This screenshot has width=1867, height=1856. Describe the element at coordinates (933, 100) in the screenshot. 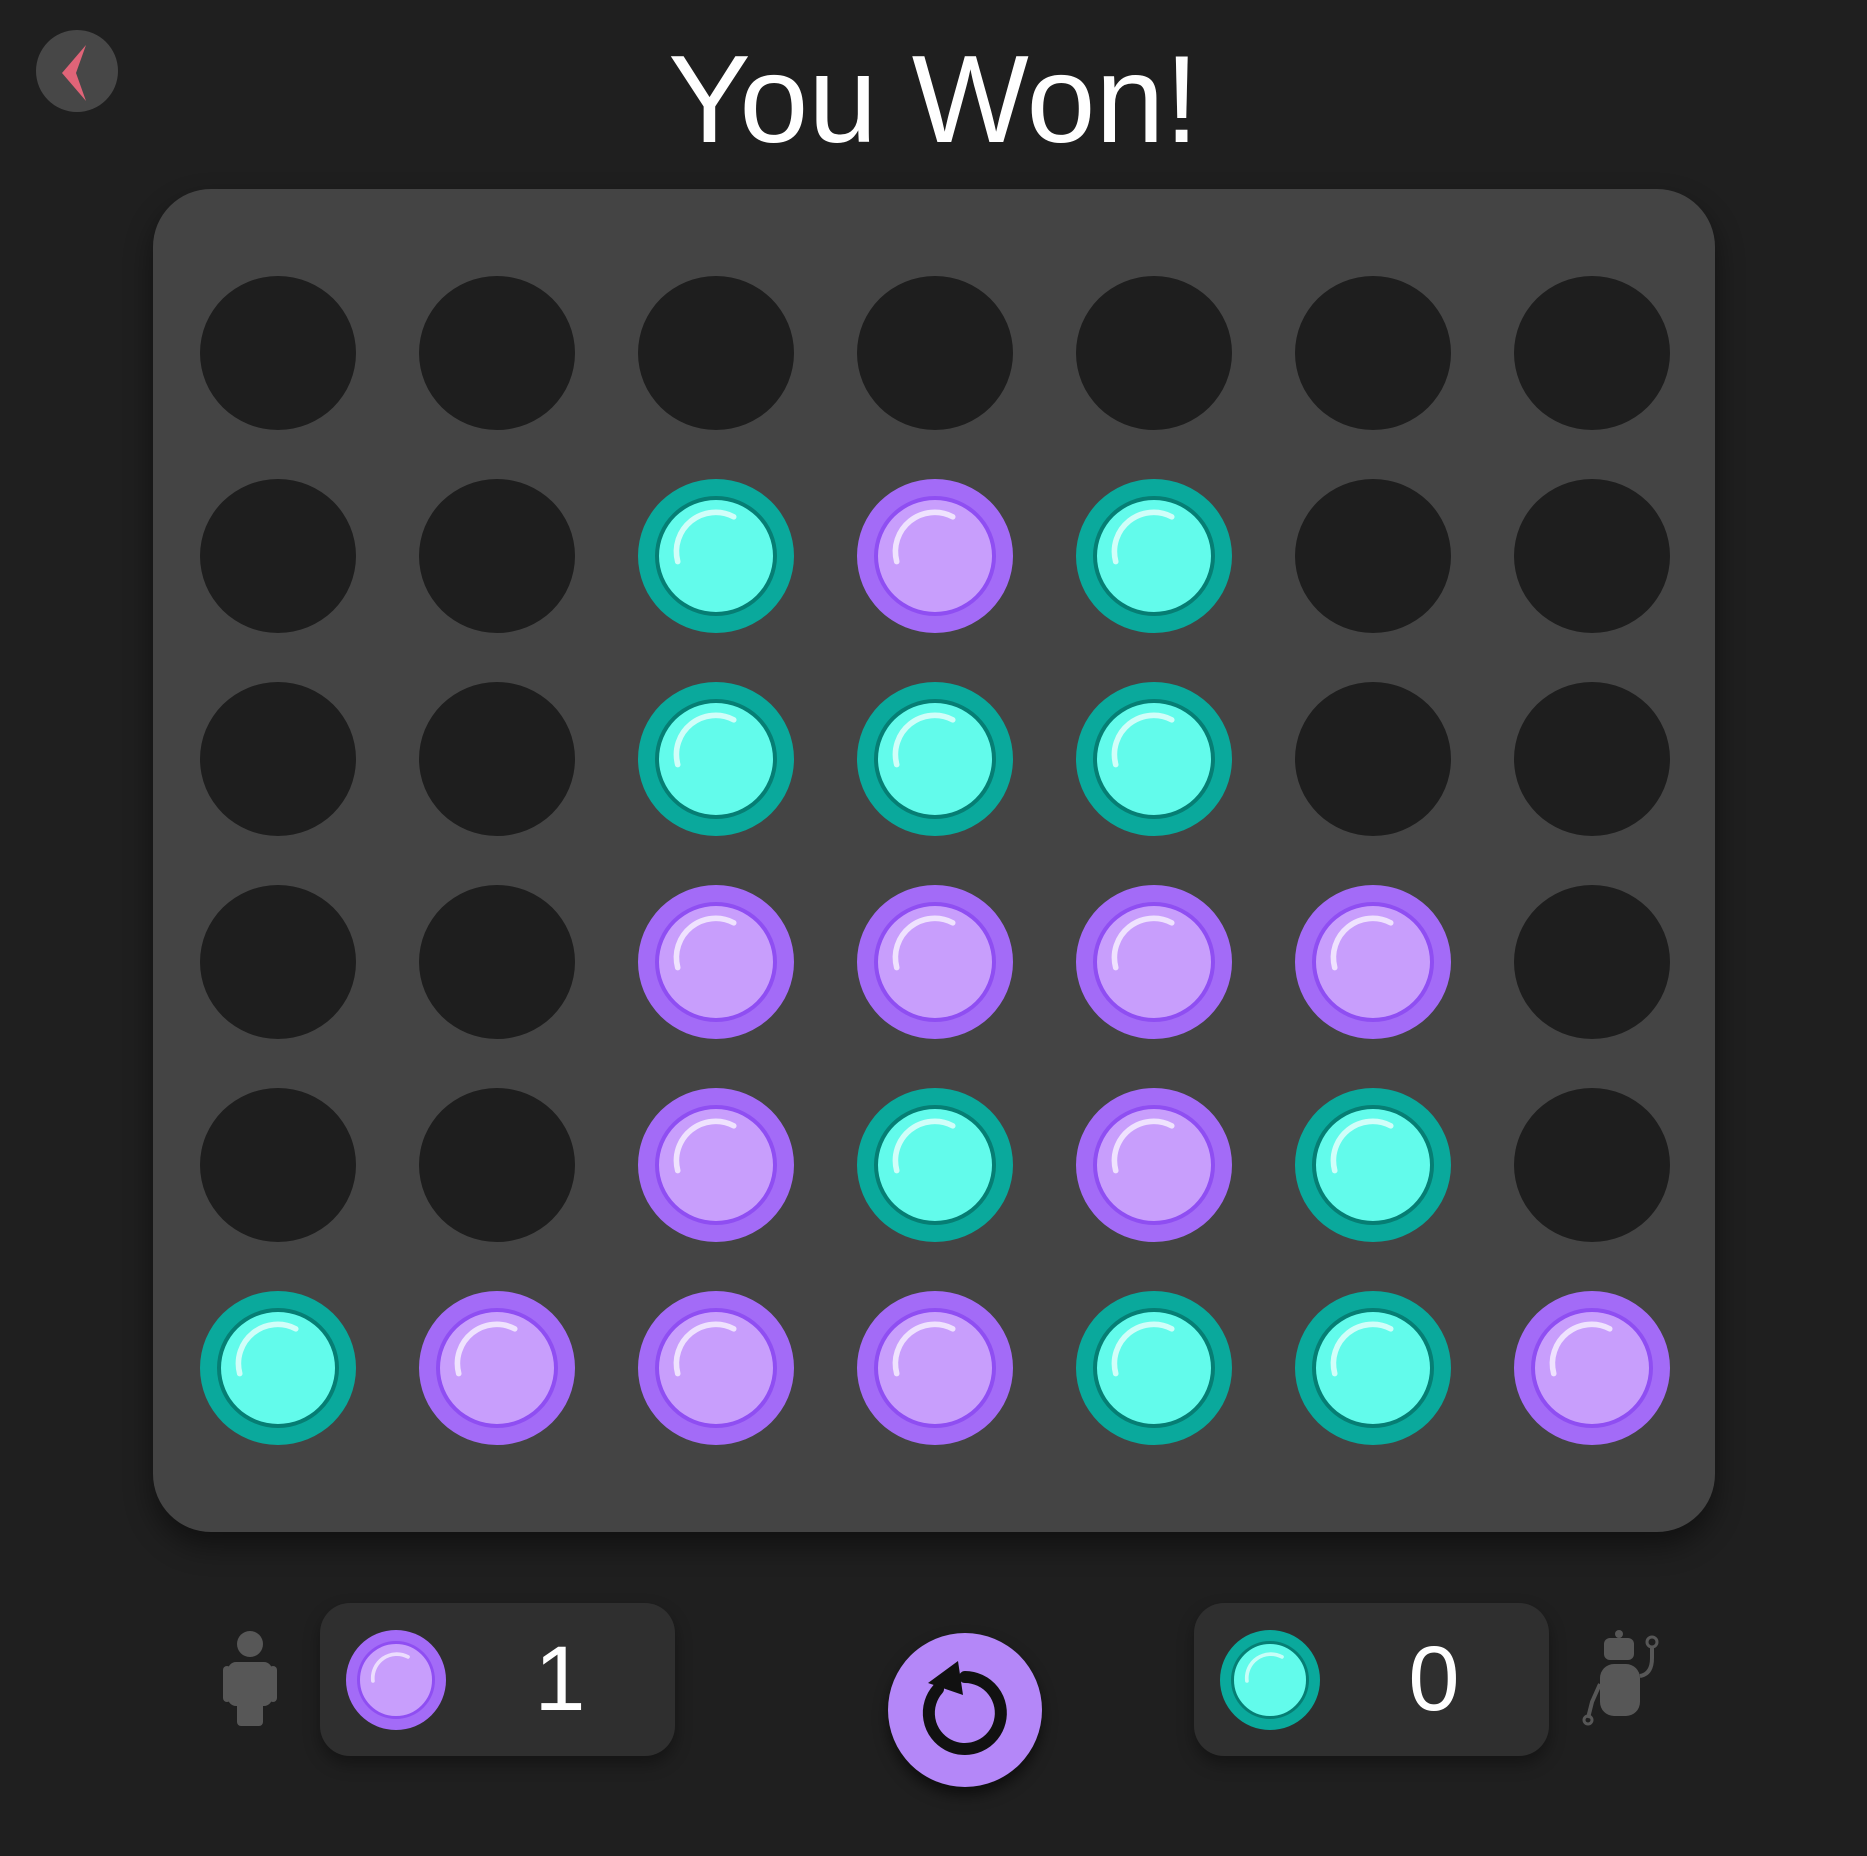

I see `page-title: You Won!` at that location.